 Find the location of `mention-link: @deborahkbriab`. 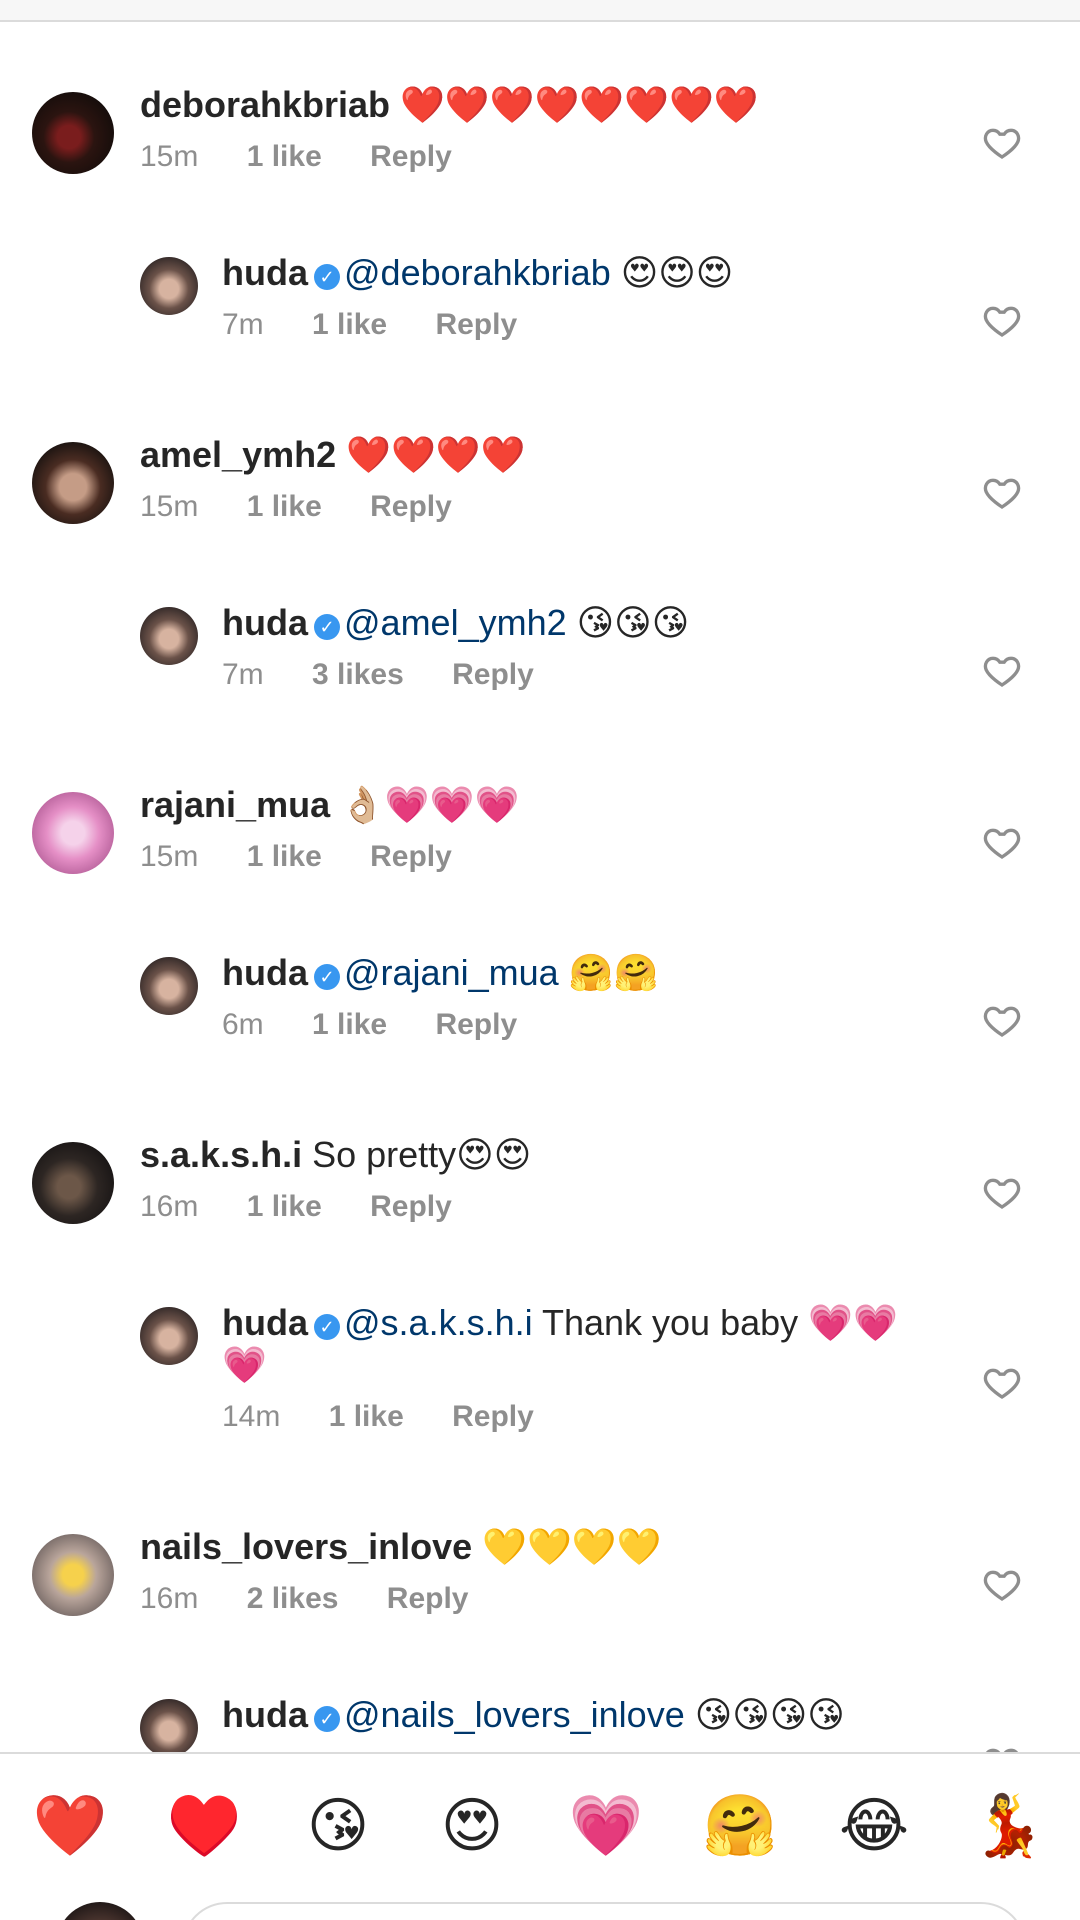

mention-link: @deborahkbriab is located at coordinates (477, 272).